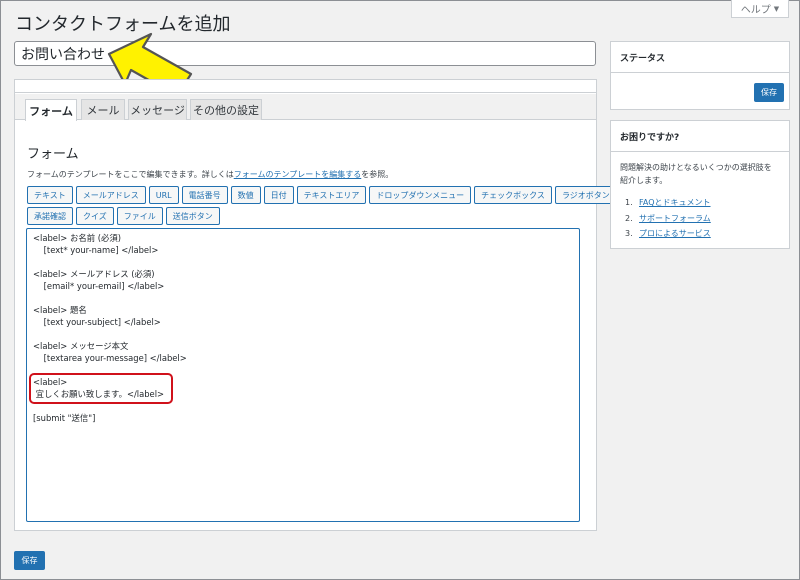  I want to click on caret-down-icon: ▼, so click(776, 8).